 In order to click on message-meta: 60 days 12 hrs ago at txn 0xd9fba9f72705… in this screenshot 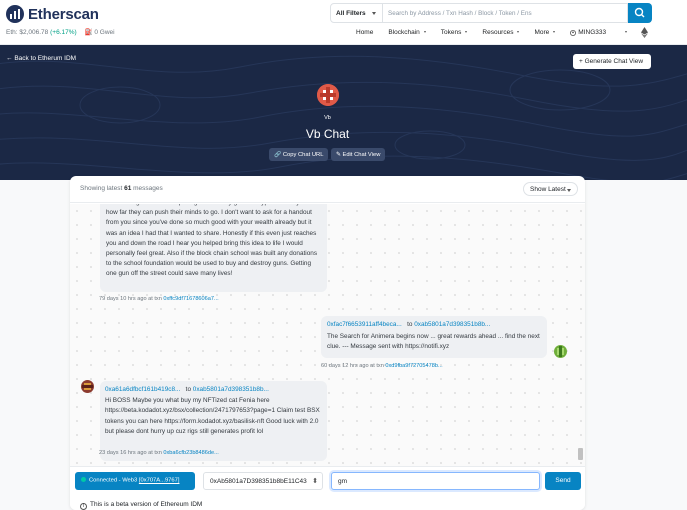, I will do `click(382, 366)`.